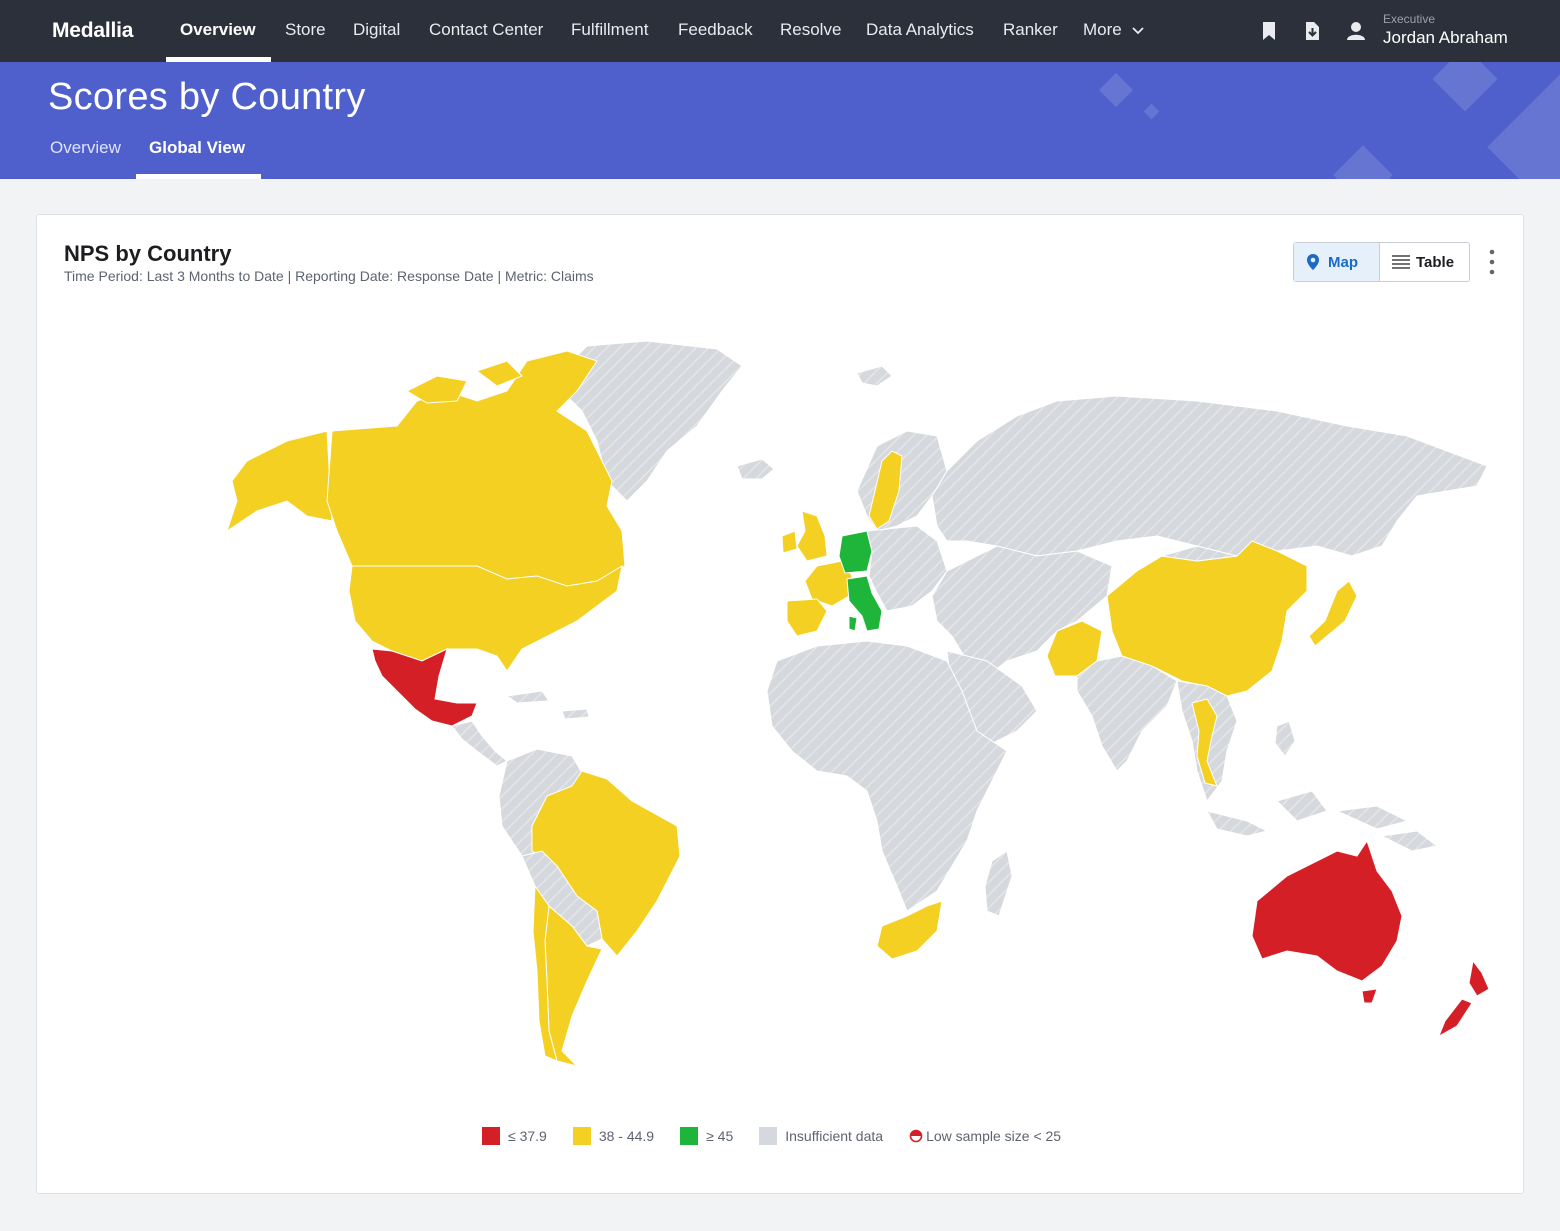 The height and width of the screenshot is (1231, 1560). What do you see at coordinates (1285, 738) in the screenshot?
I see `region-philippines` at bounding box center [1285, 738].